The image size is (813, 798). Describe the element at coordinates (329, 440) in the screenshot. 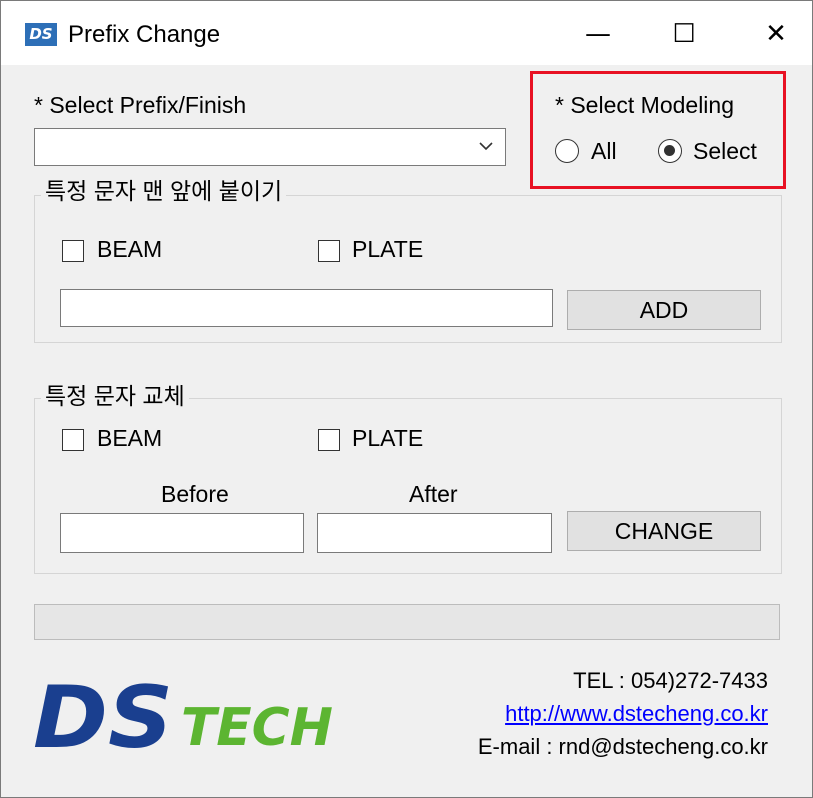

I see `change-plate-checkbox` at that location.